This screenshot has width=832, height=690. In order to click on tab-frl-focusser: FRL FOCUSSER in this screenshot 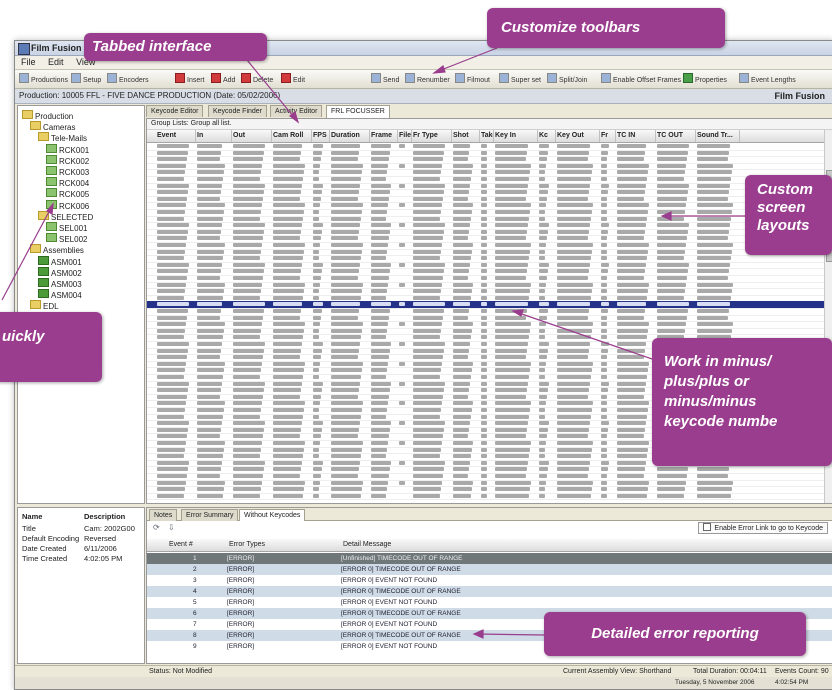, I will do `click(358, 111)`.